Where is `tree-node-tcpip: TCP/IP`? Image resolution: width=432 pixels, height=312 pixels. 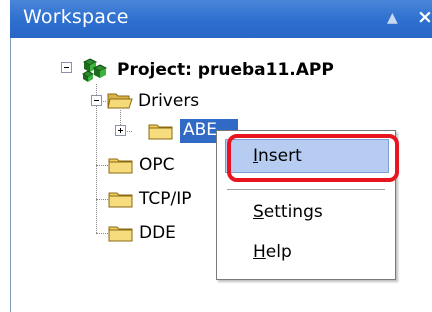
tree-node-tcpip: TCP/IP is located at coordinates (165, 199).